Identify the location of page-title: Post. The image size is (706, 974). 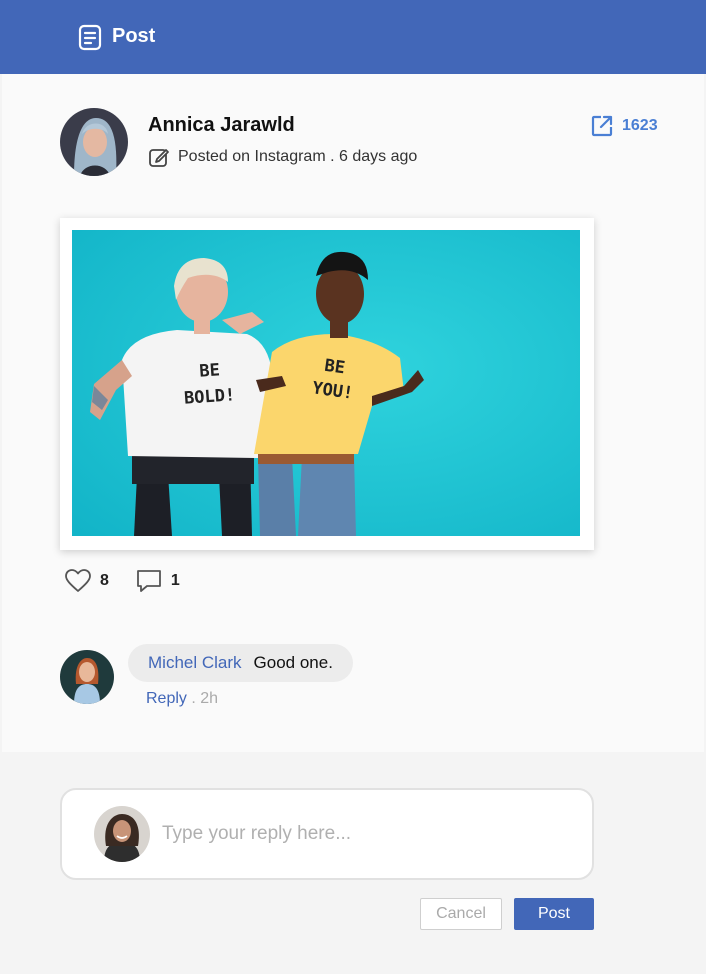
(134, 36).